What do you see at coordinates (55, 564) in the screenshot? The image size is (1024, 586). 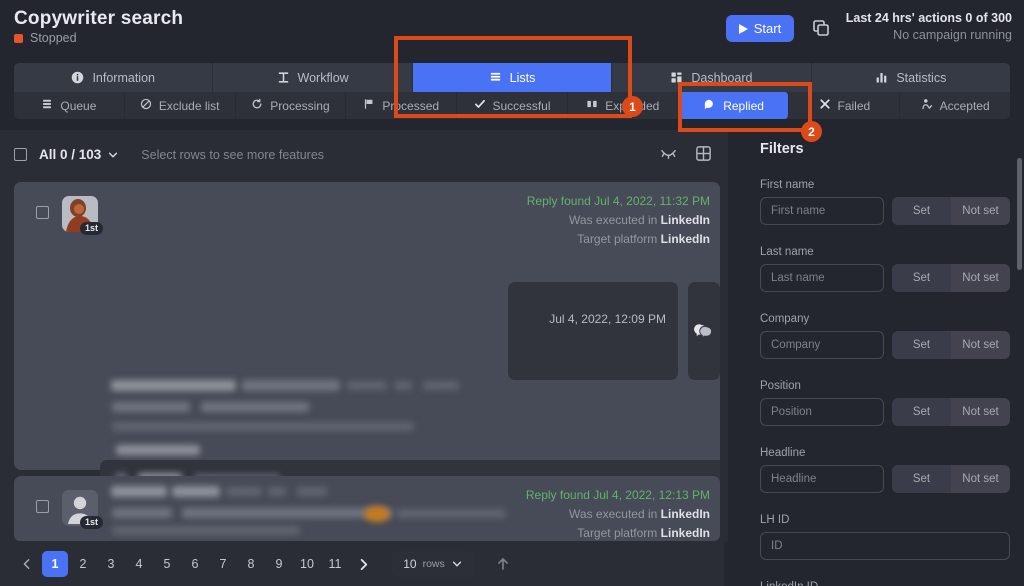 I see `page-button-1: 1` at bounding box center [55, 564].